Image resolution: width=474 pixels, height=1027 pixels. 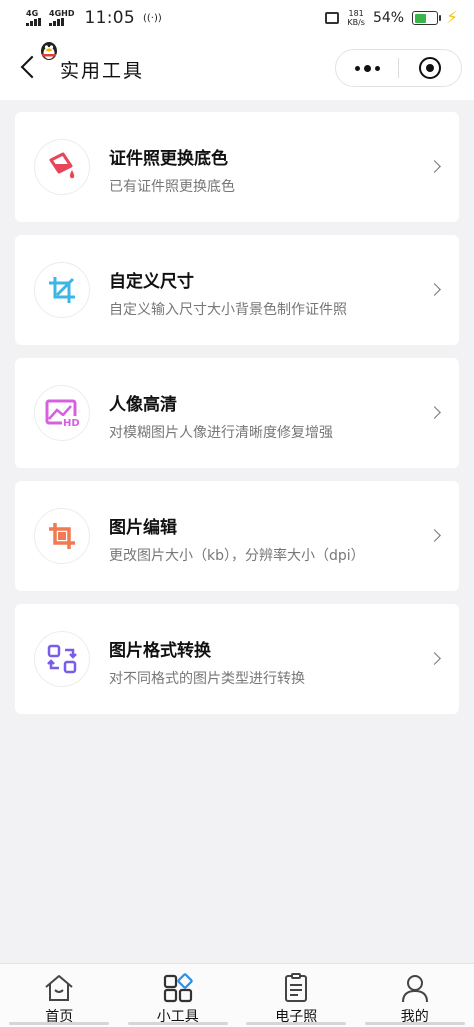 I want to click on hotspot-icon: ((·)), so click(x=152, y=18).